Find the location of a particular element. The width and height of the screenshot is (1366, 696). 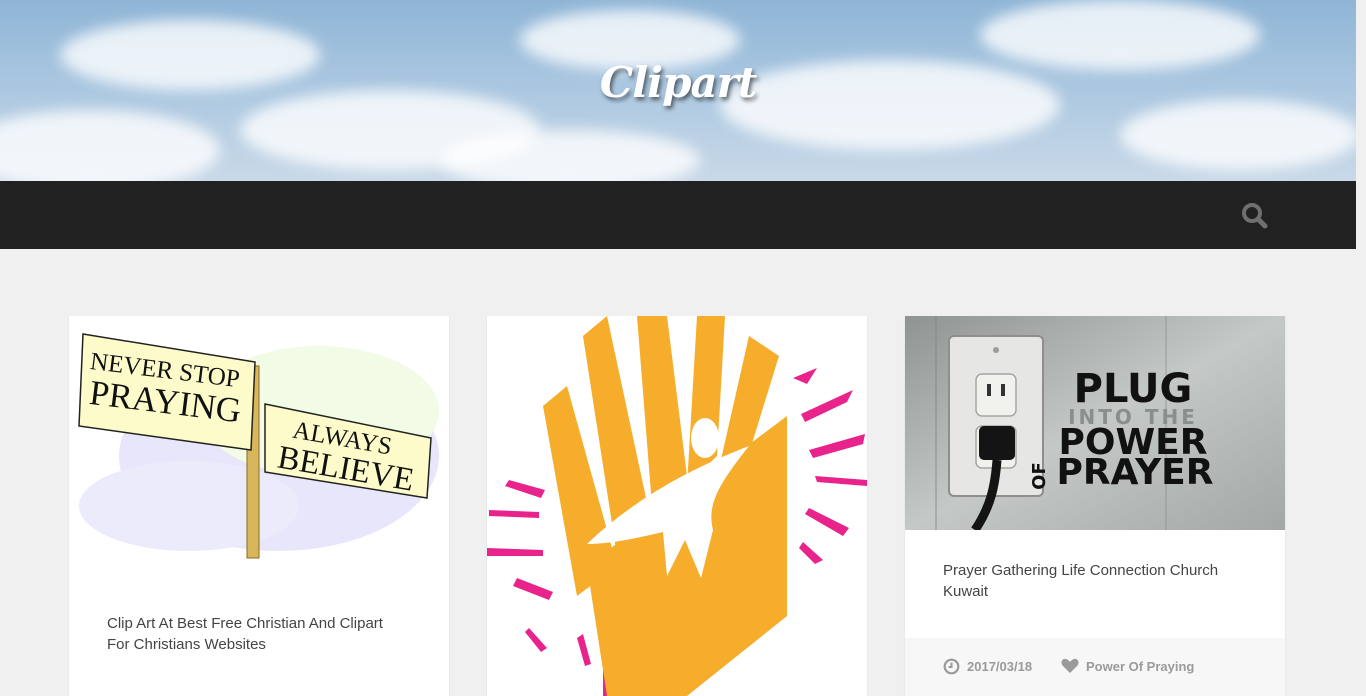

search-icon is located at coordinates (1255, 216).